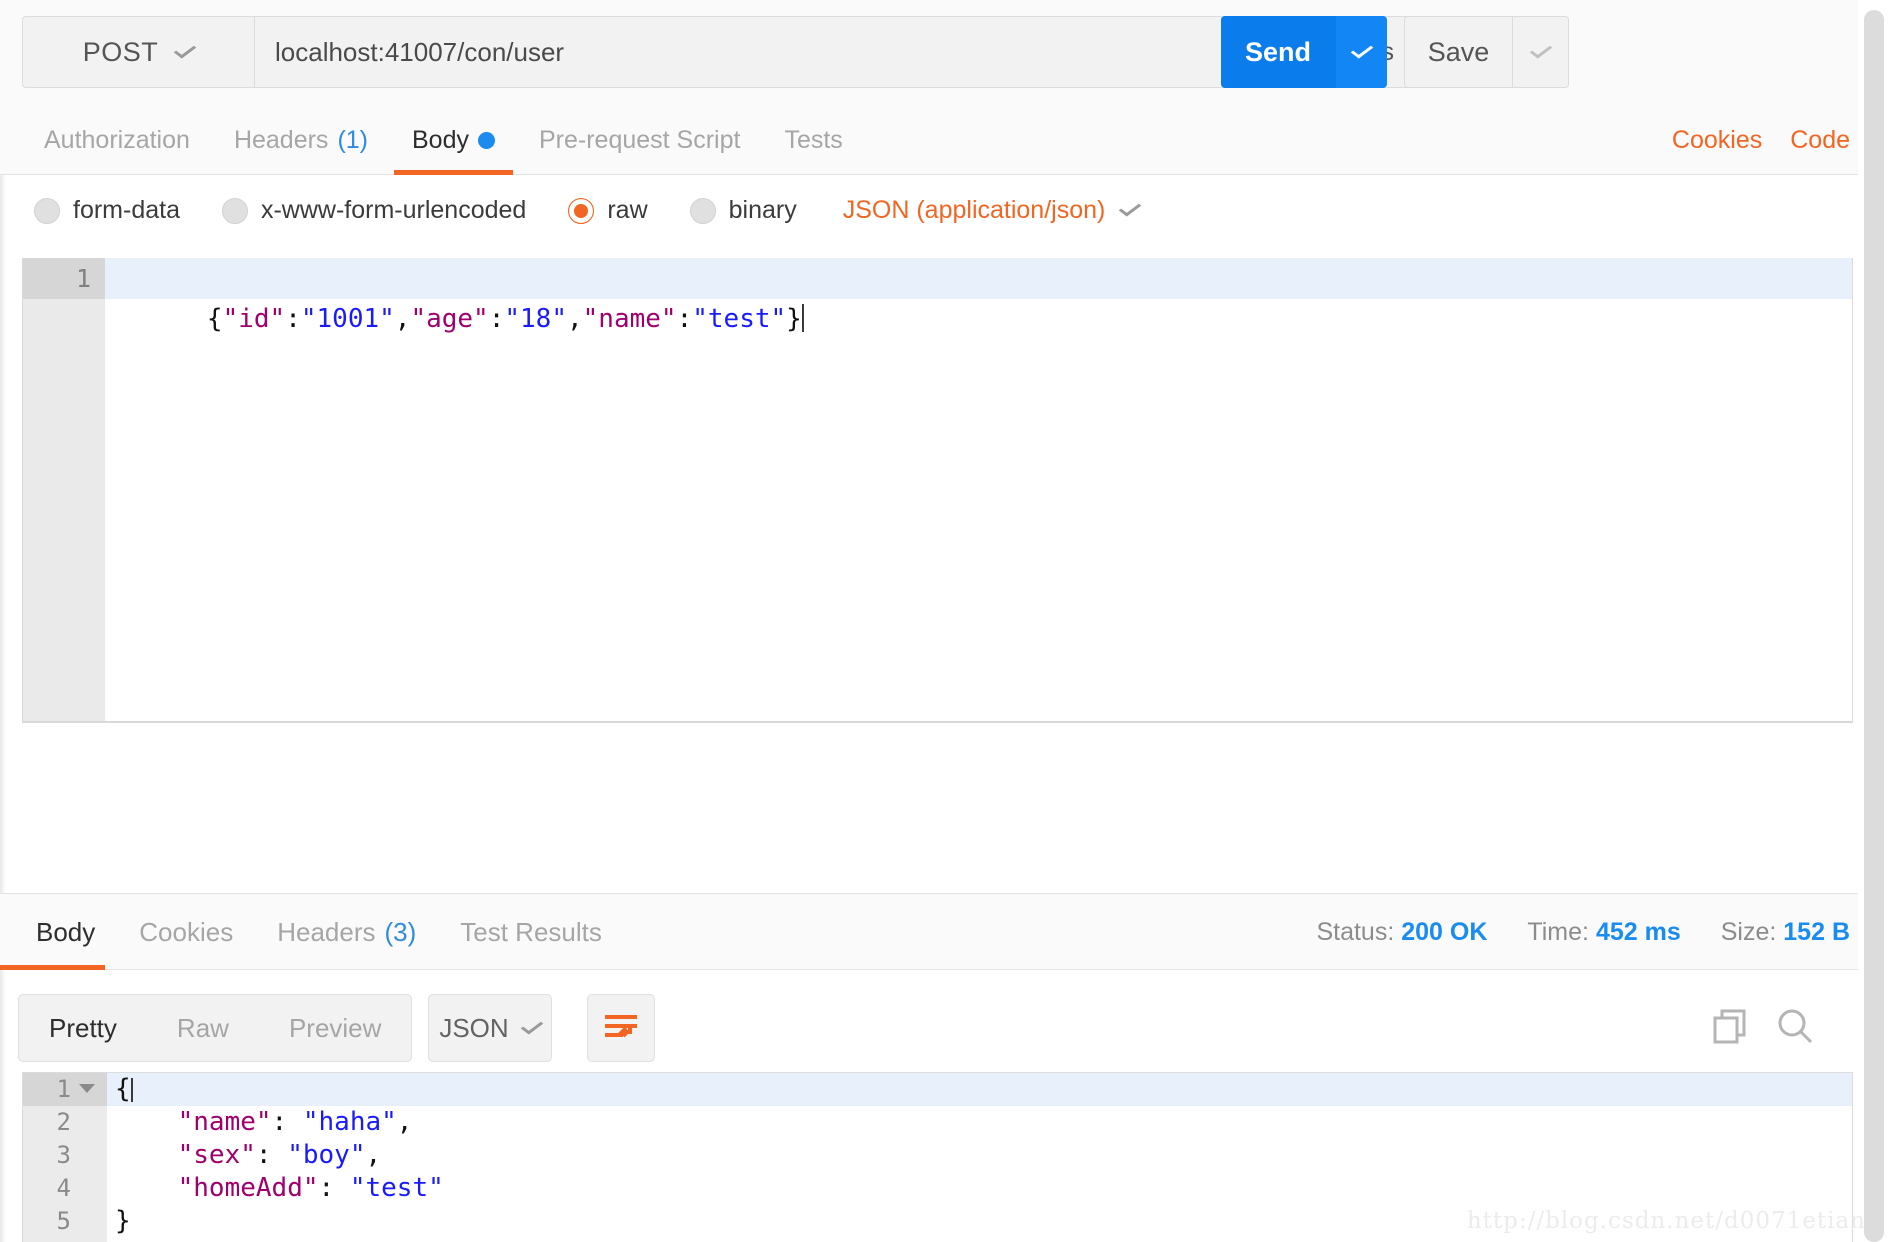 This screenshot has width=1890, height=1242. Describe the element at coordinates (65, 1157) in the screenshot. I see `response-editor-gutter: 1 2 3 4 5` at that location.